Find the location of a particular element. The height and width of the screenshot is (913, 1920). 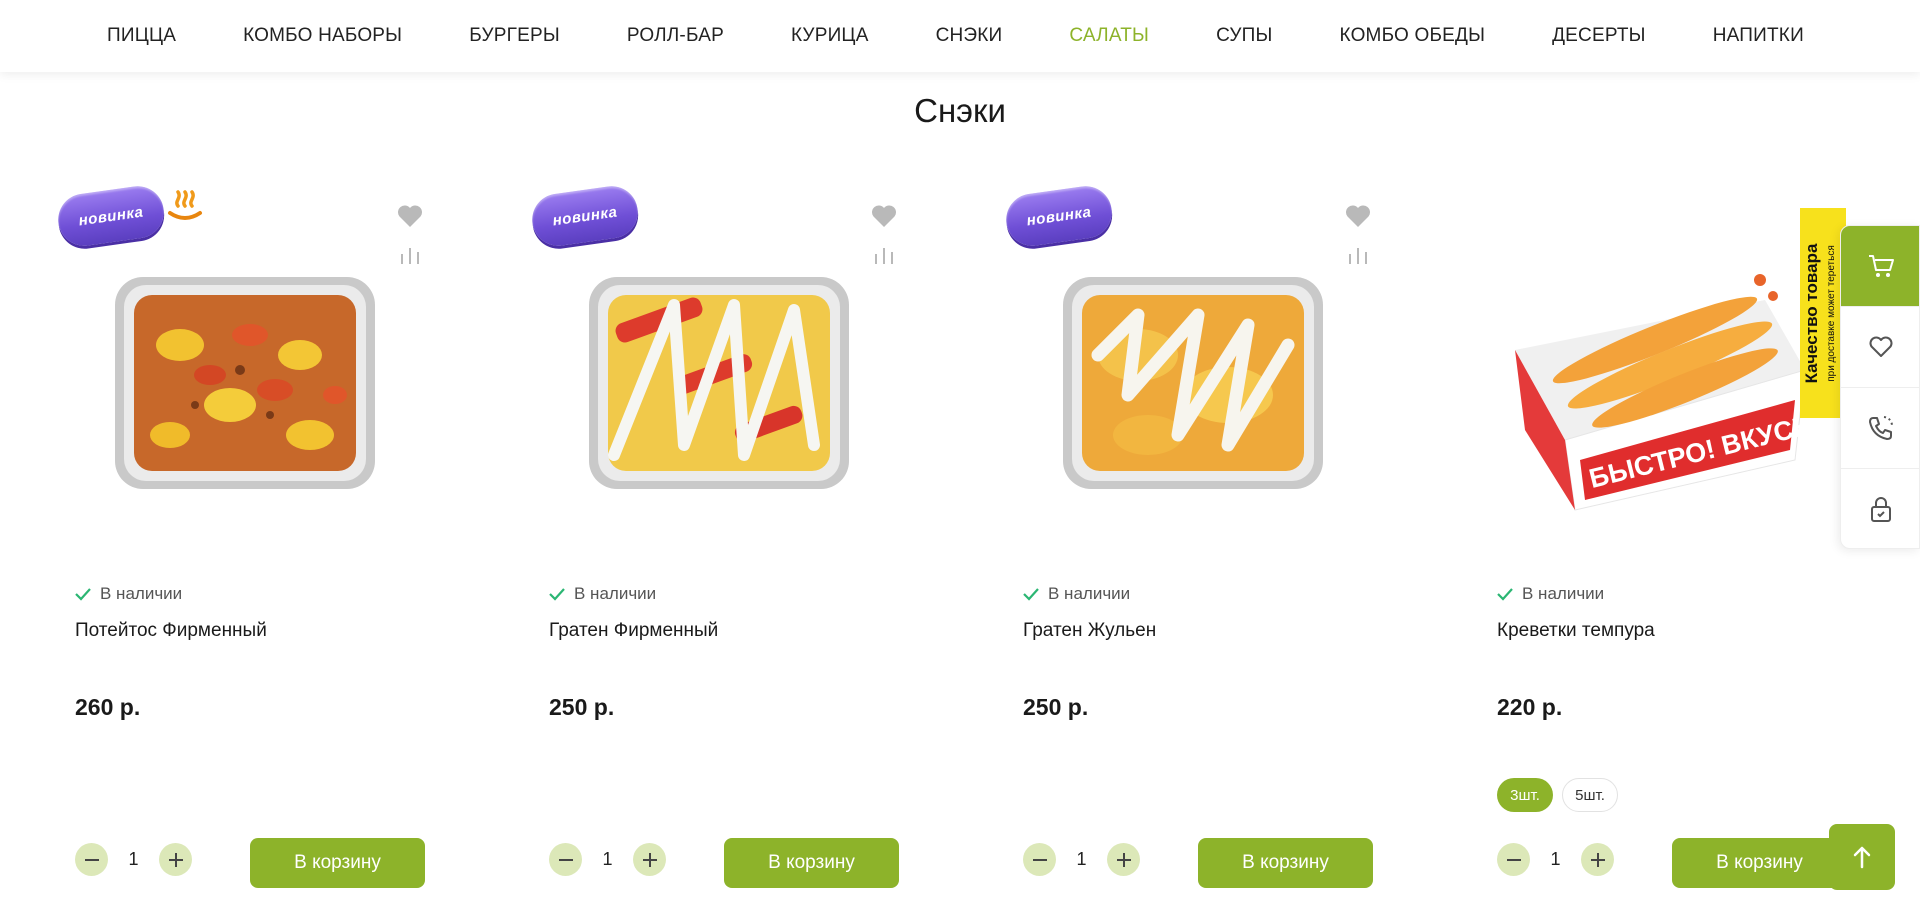

nav-item-roll-bar: РОЛЛ-БАР is located at coordinates (675, 36).